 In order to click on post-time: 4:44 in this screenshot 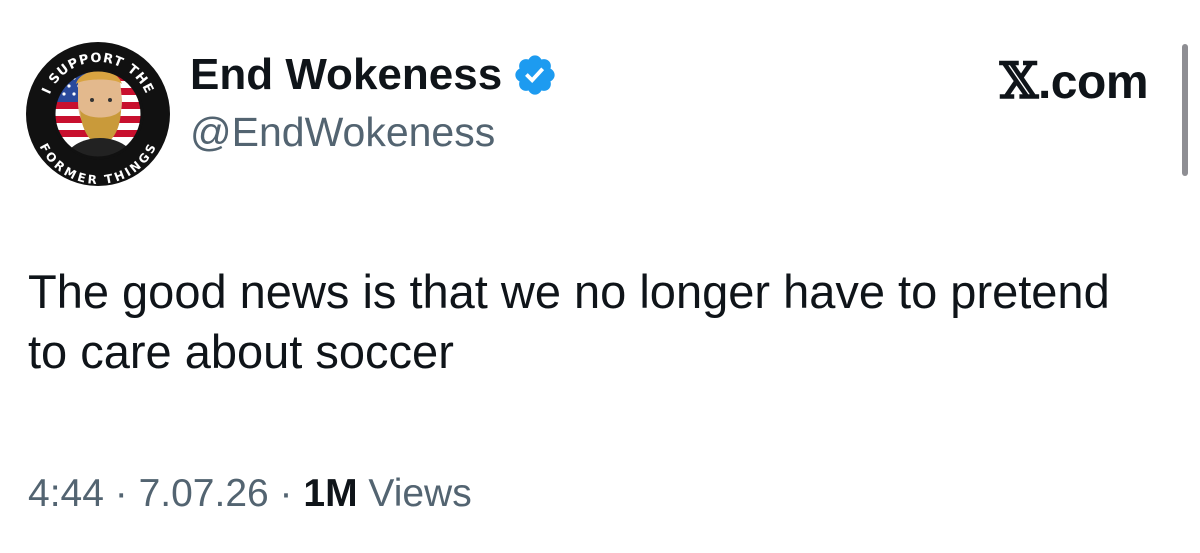, I will do `click(66, 493)`.